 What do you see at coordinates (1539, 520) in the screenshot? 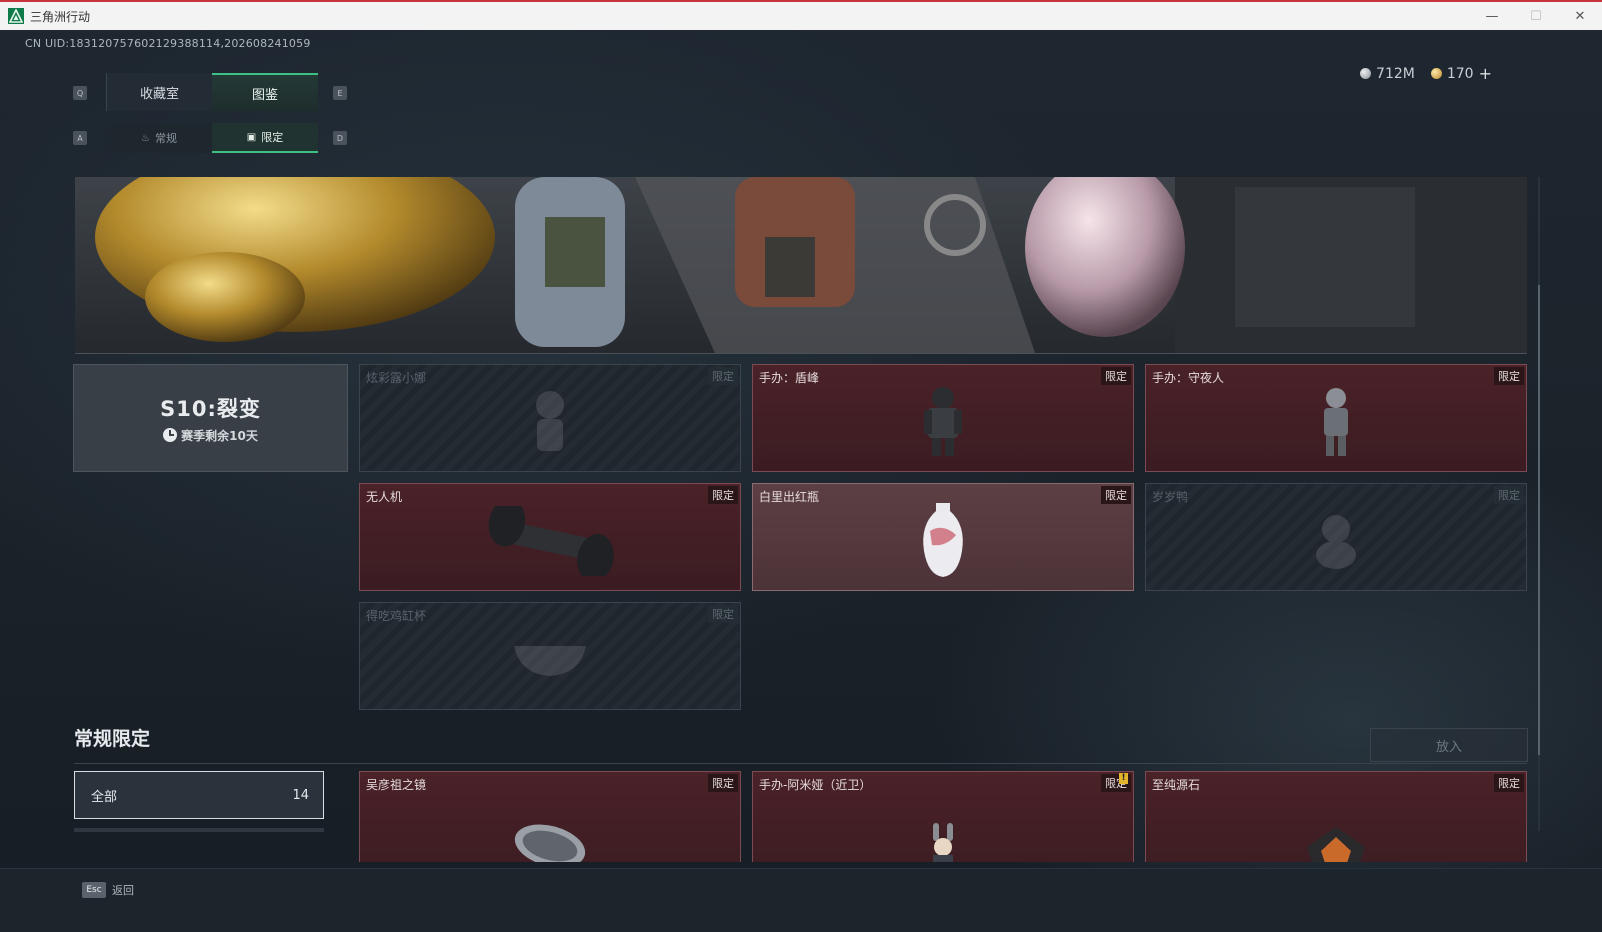
I see `scrollbar-thumb` at bounding box center [1539, 520].